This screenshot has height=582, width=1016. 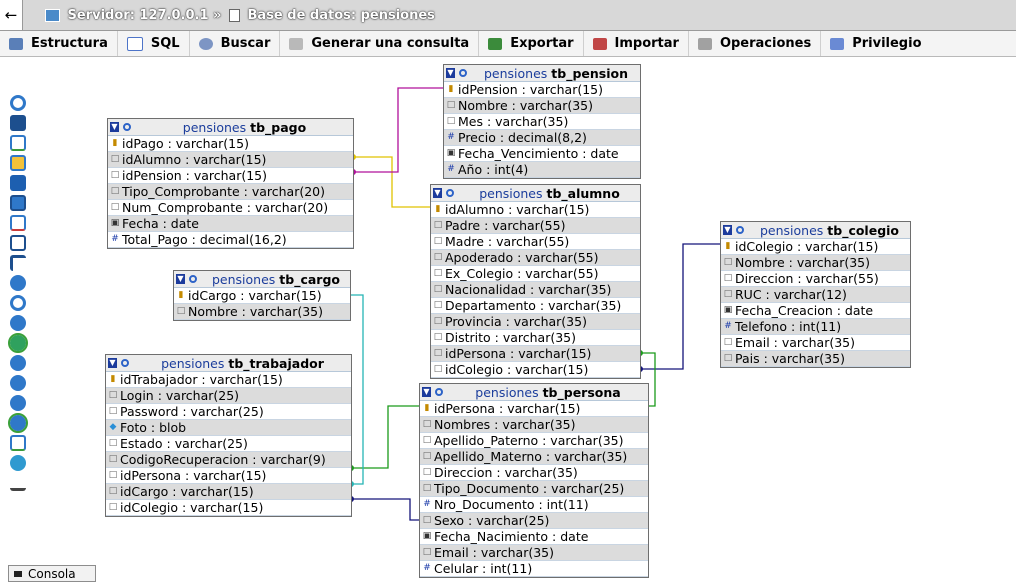 I want to click on tab-query: Generar una consulta, so click(x=380, y=43).